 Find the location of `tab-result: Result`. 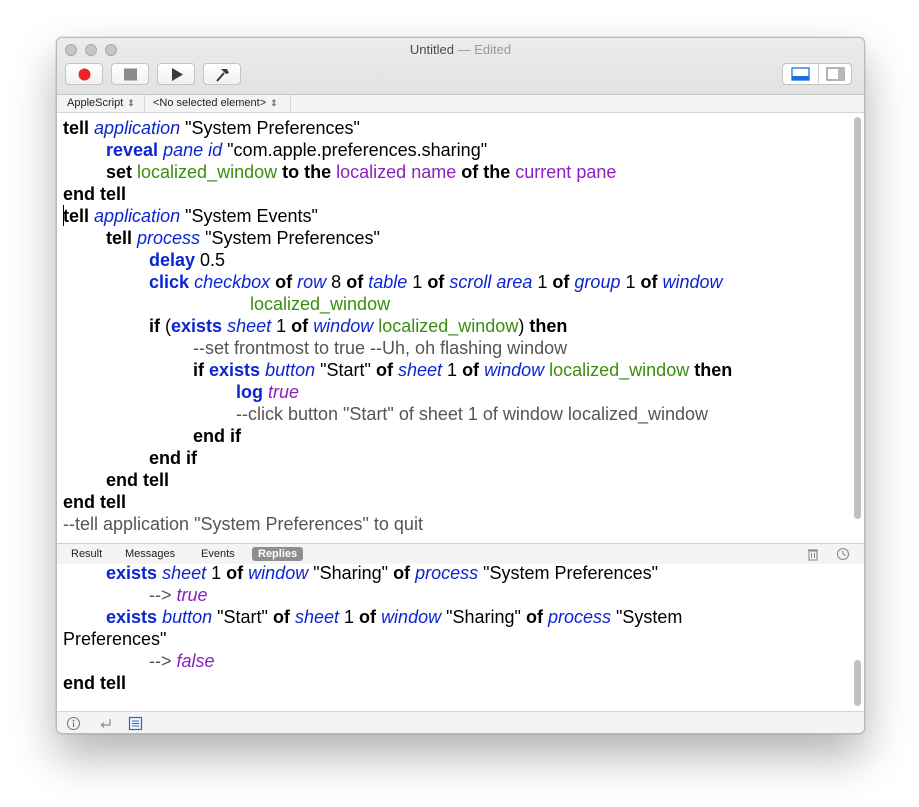

tab-result: Result is located at coordinates (86, 554).